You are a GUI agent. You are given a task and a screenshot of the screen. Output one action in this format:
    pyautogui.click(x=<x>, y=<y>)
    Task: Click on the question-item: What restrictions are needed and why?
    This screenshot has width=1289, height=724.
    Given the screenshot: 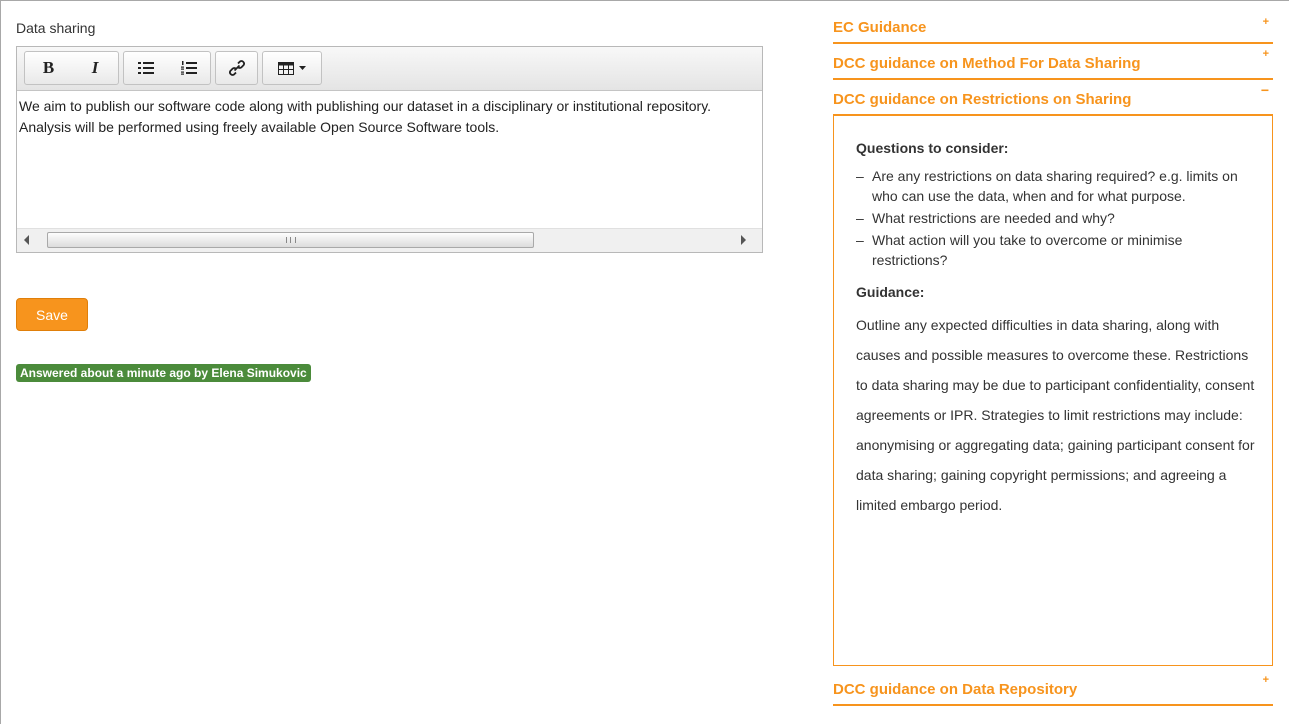 What is the action you would take?
    pyautogui.click(x=1056, y=218)
    